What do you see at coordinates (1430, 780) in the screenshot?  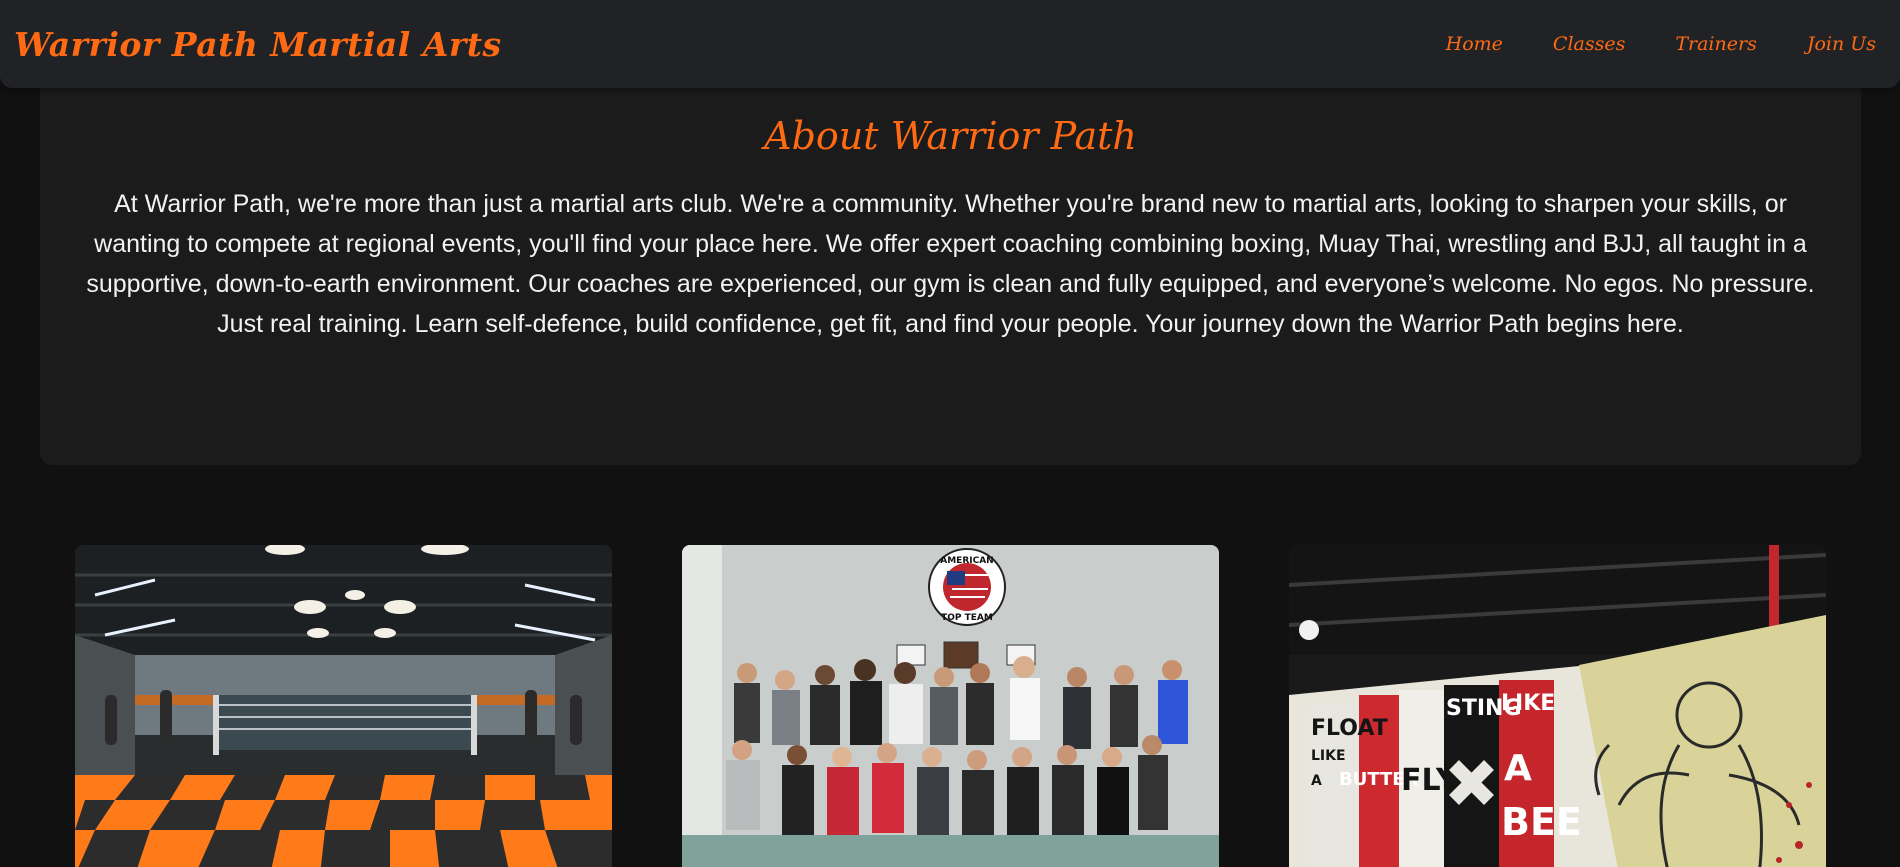 I see `mural-word-fly: FLY` at bounding box center [1430, 780].